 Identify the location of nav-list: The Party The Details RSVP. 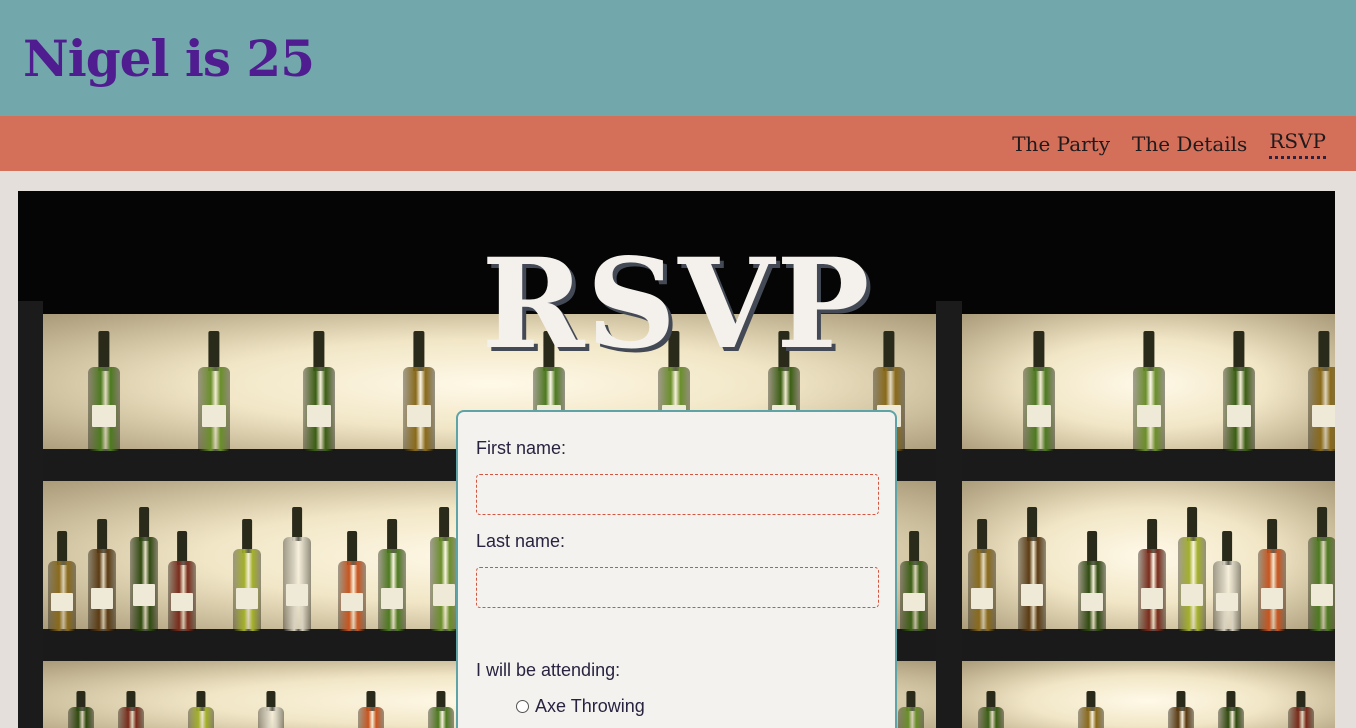
(1169, 143).